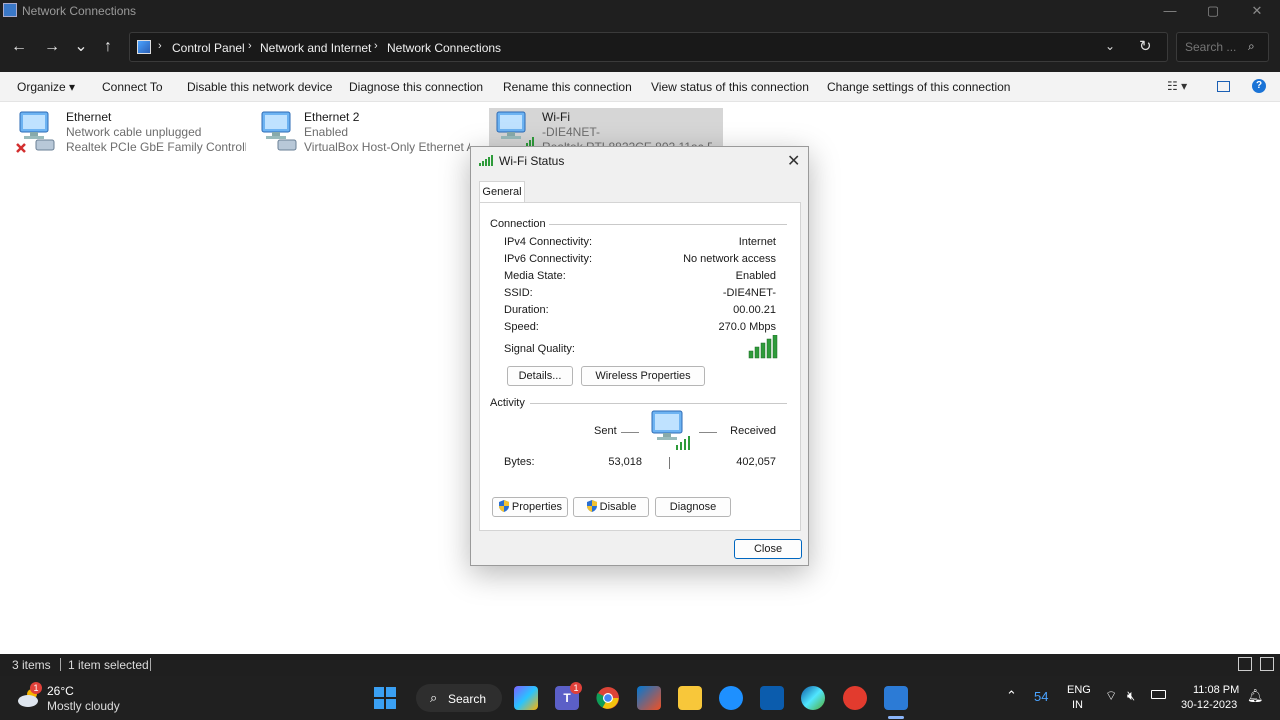 The image size is (1280, 720). What do you see at coordinates (83, 706) in the screenshot?
I see `weather-condition: Mostly cloudy` at bounding box center [83, 706].